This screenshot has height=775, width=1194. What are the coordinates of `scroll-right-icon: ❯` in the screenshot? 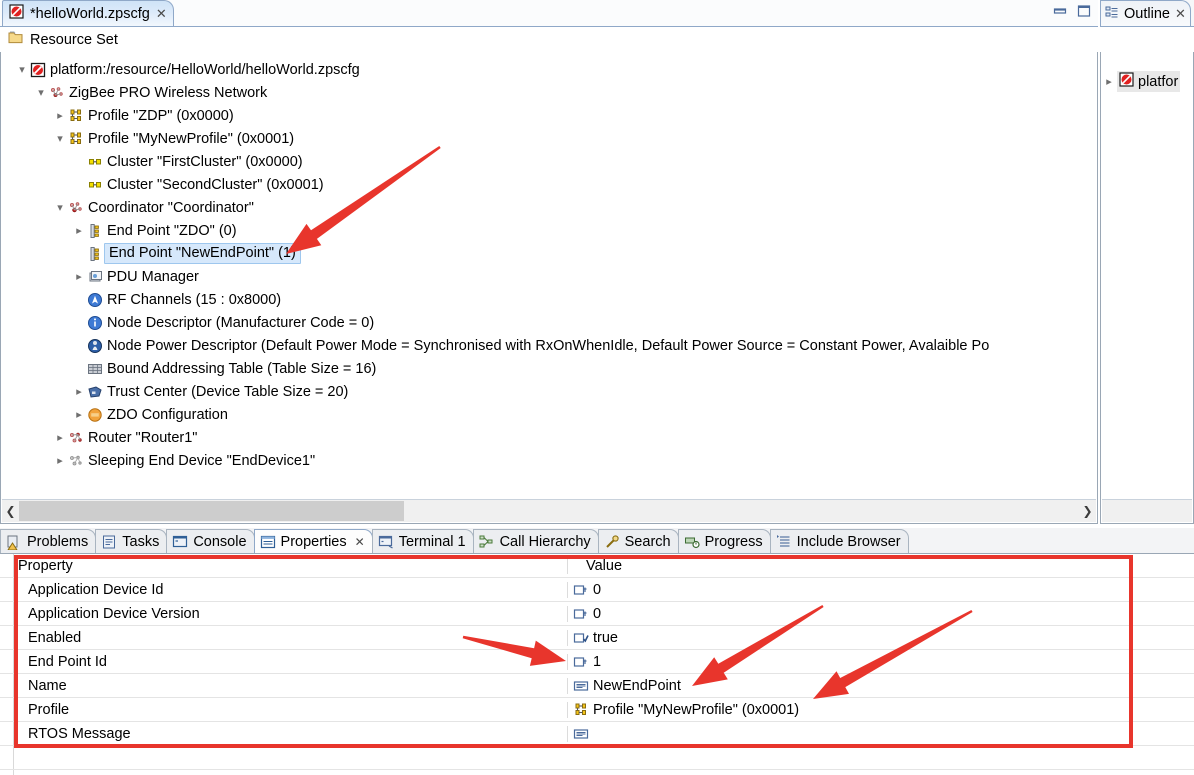 It's located at (1087, 511).